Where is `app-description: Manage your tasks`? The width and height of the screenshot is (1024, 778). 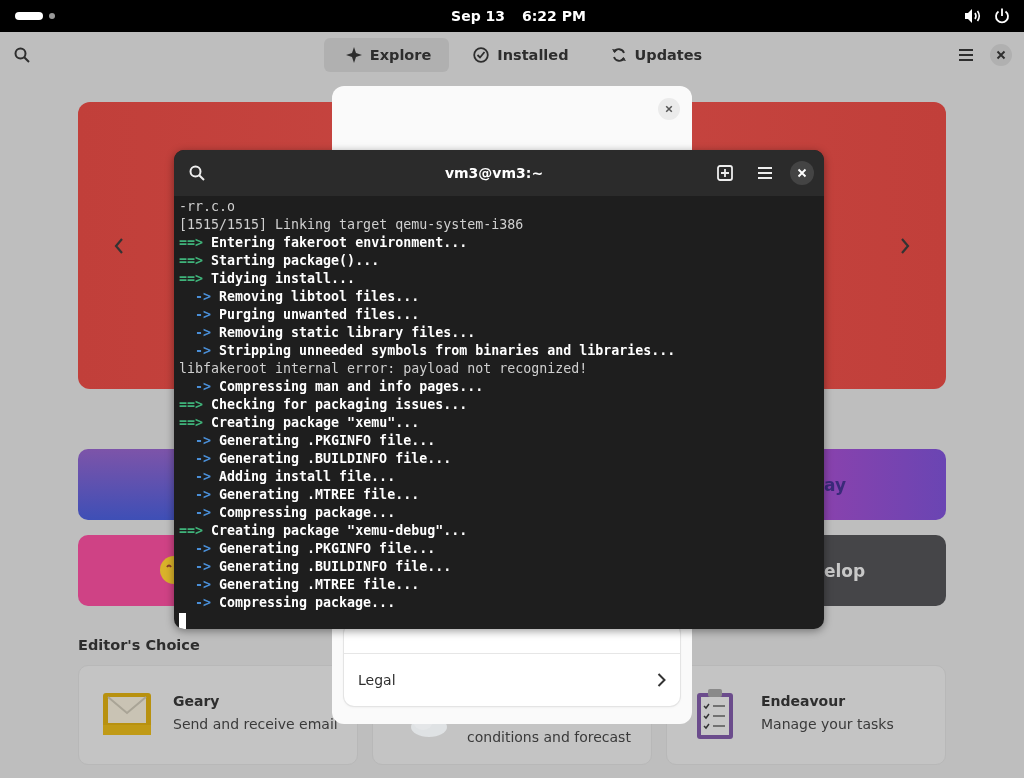 app-description: Manage your tasks is located at coordinates (827, 724).